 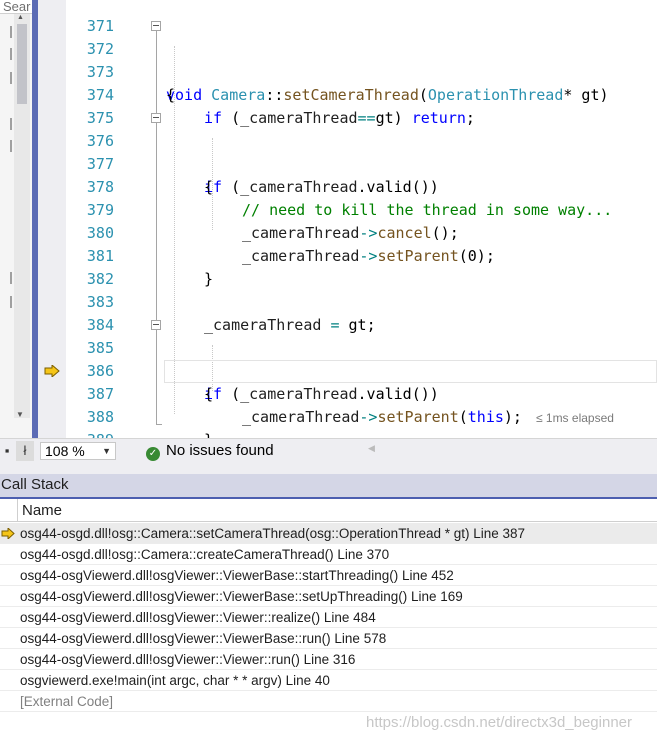 I want to click on code-line: 382, so click(x=347, y=266).